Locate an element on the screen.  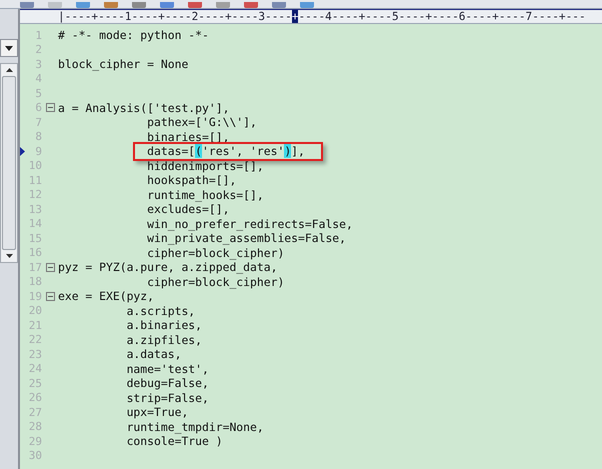
line-number: 26 is located at coordinates (35, 397).